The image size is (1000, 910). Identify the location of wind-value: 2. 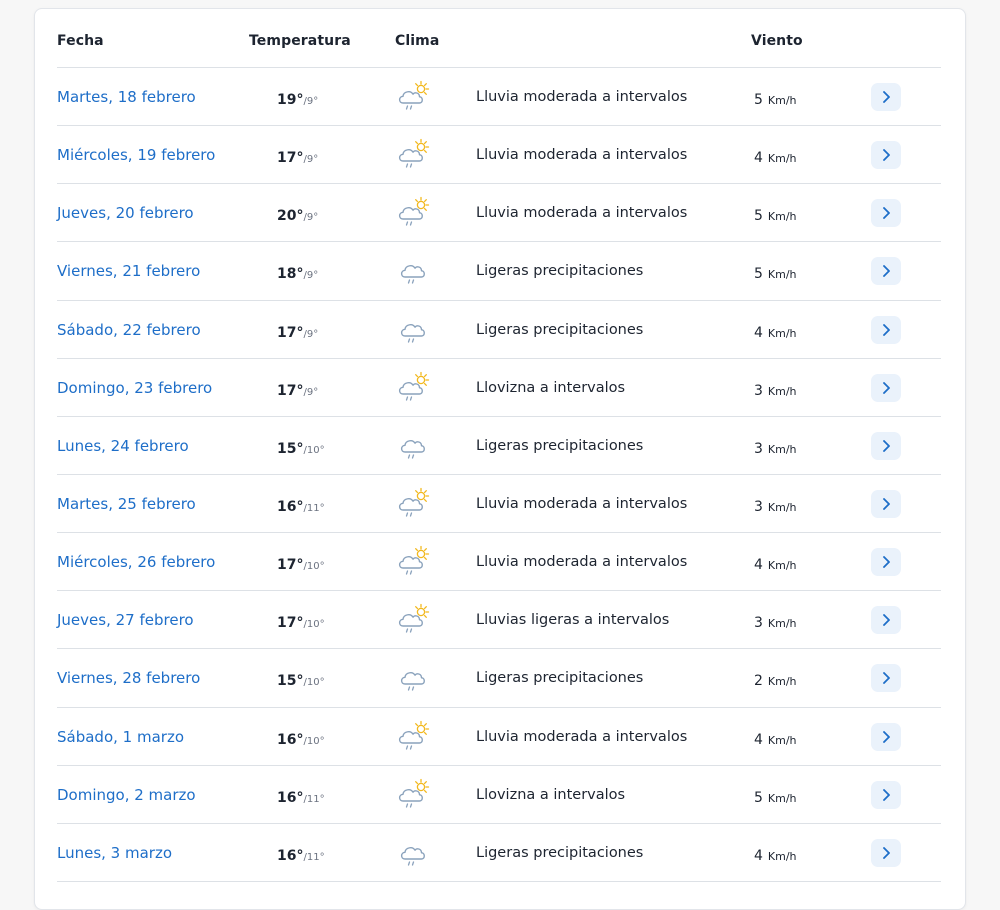
(758, 681).